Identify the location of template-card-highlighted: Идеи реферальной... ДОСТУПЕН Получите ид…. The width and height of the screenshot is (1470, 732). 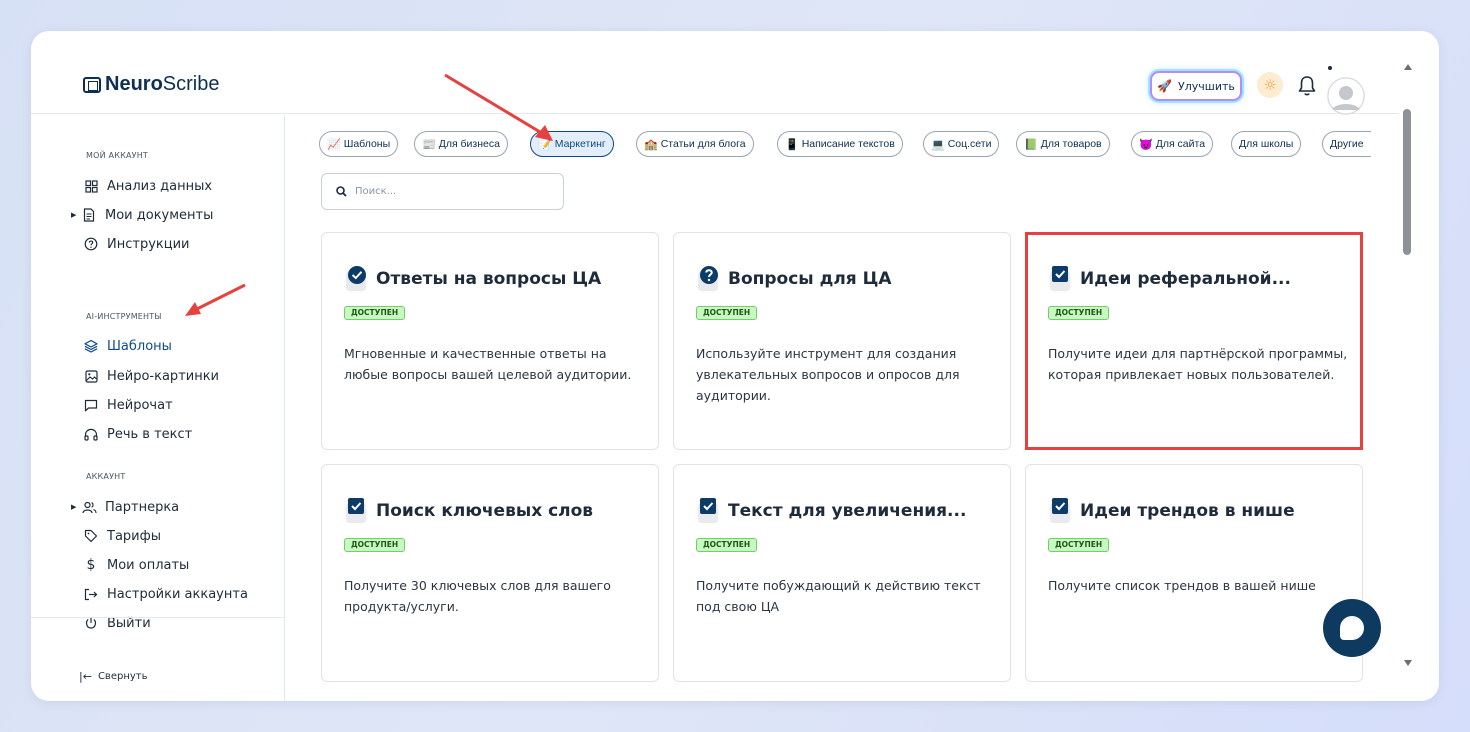
(1194, 341).